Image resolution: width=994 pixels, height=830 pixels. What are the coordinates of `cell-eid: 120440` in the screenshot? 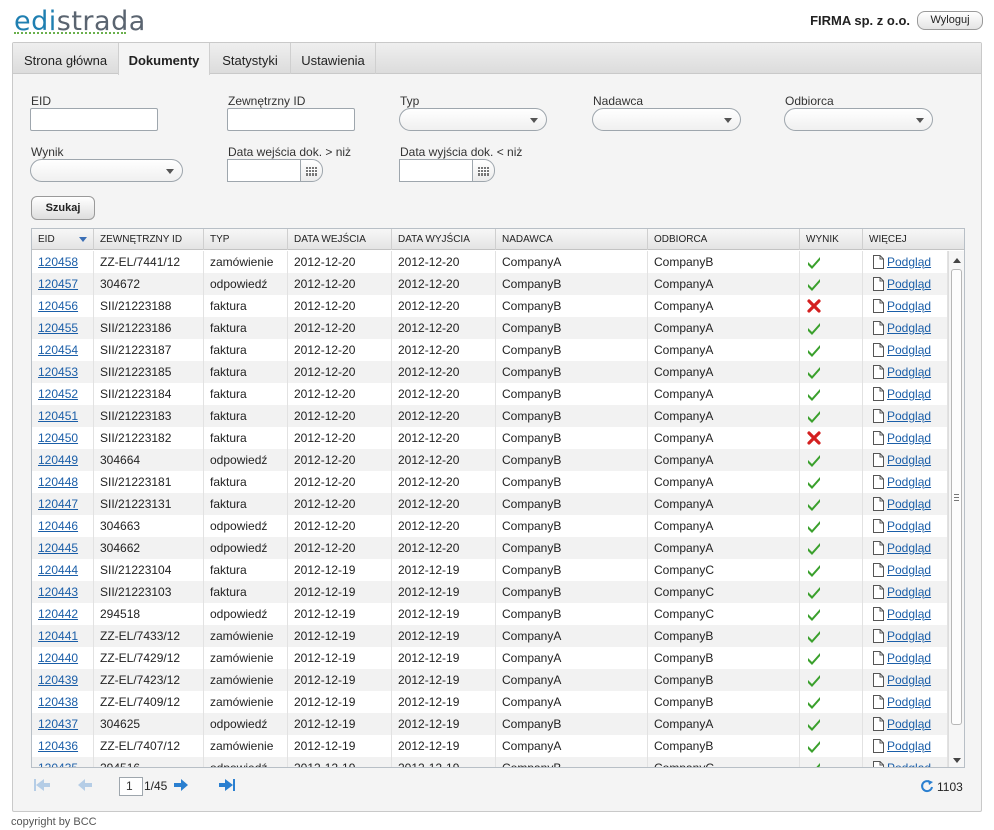 It's located at (63, 658).